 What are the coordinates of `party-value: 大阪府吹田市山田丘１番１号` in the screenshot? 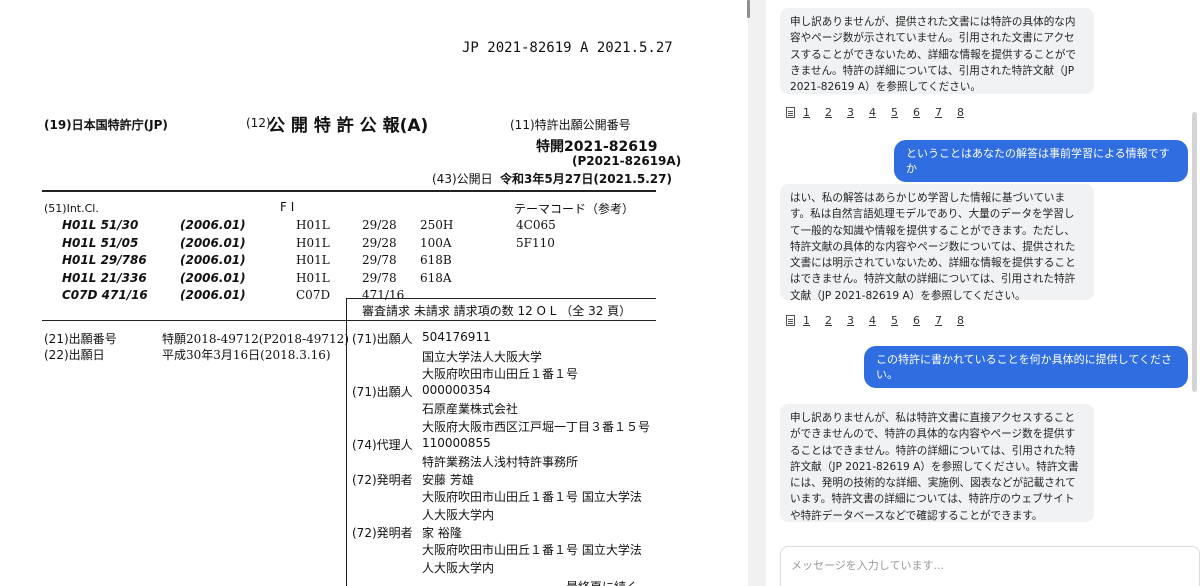 It's located at (500, 374).